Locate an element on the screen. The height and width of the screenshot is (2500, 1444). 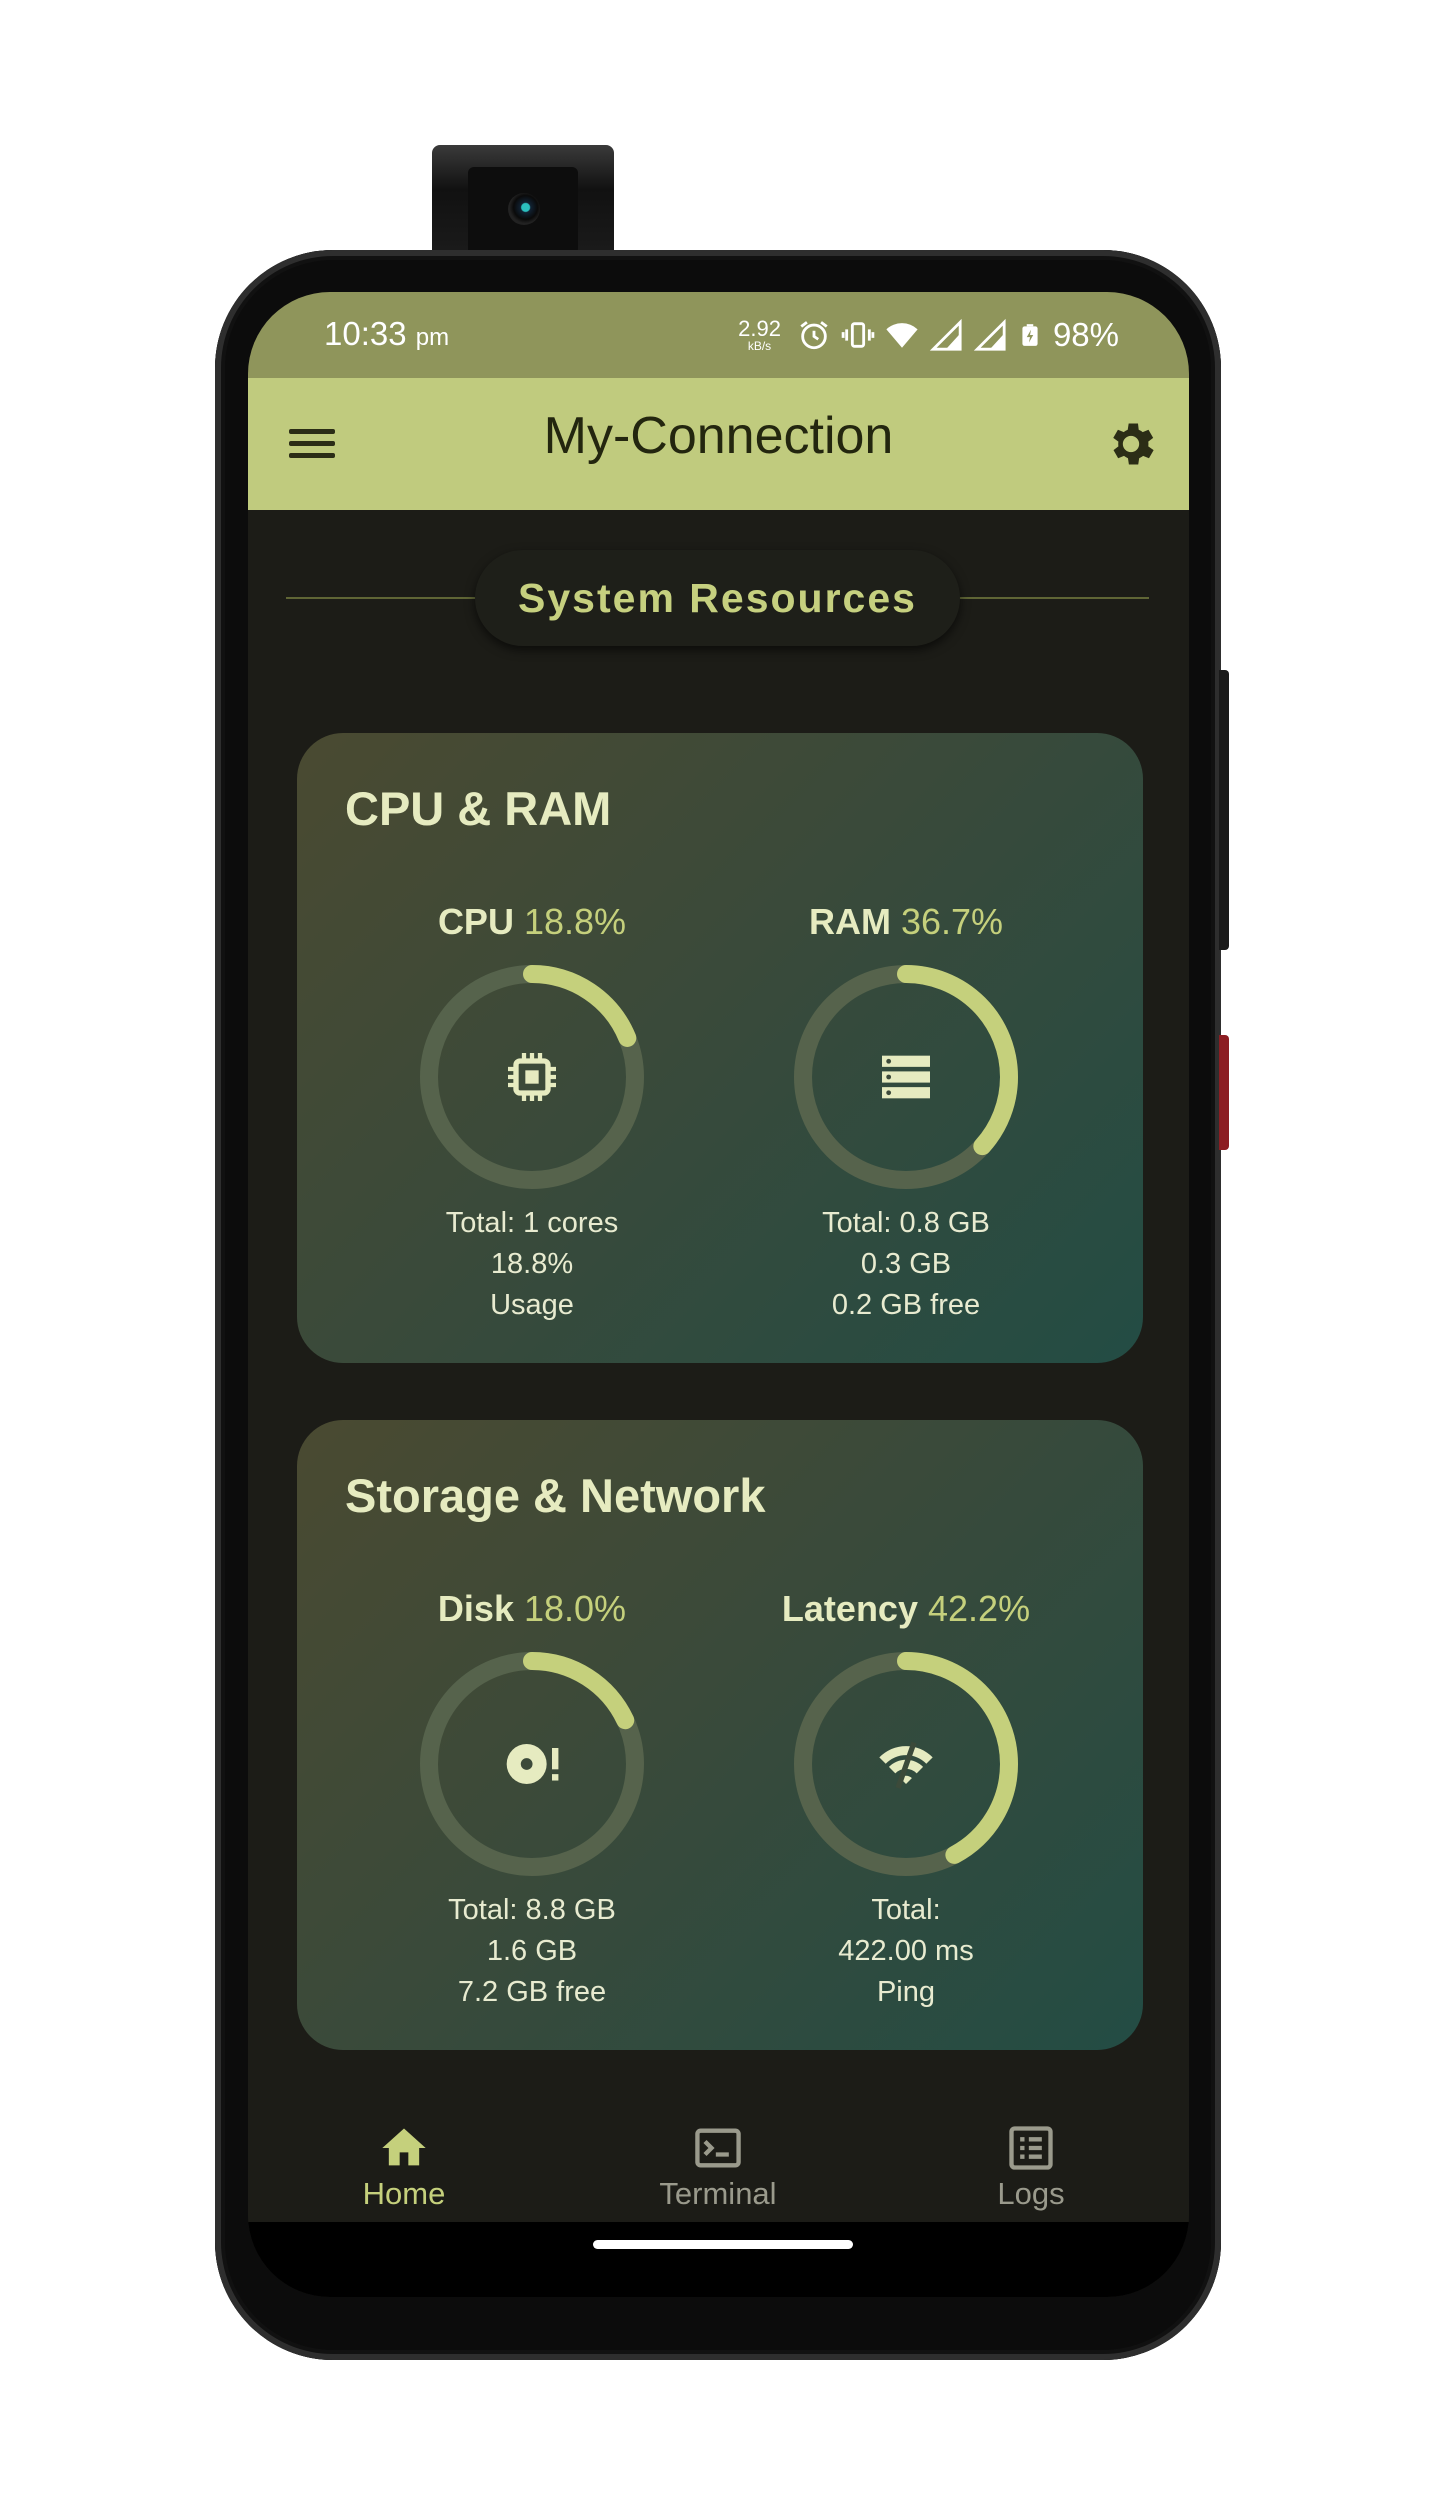
ram-gauge is located at coordinates (906, 1077).